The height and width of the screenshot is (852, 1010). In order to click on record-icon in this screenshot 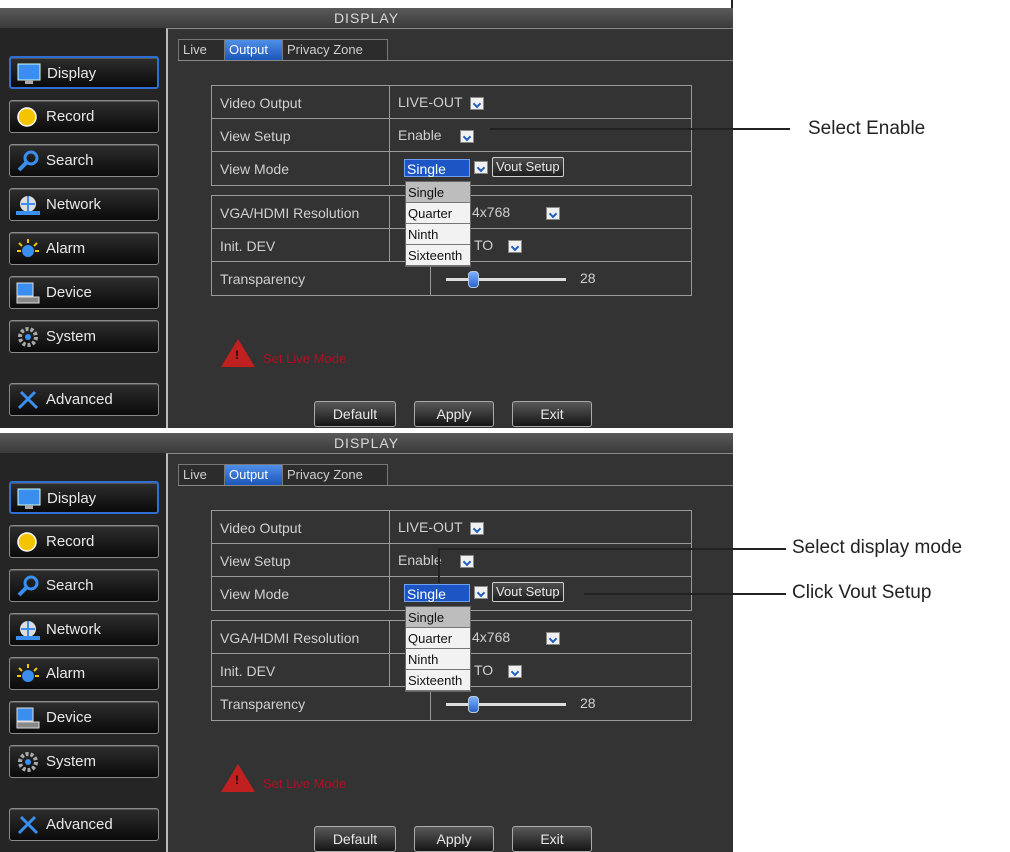, I will do `click(28, 117)`.